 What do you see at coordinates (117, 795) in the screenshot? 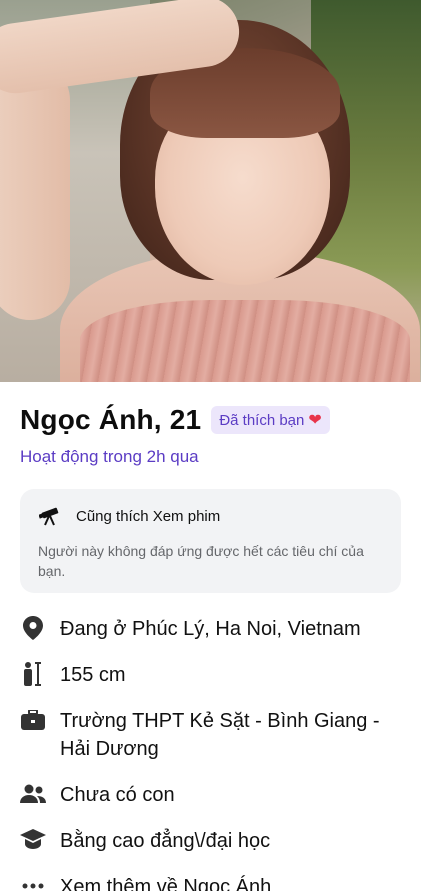
I see `children-text: Chưa có con` at bounding box center [117, 795].